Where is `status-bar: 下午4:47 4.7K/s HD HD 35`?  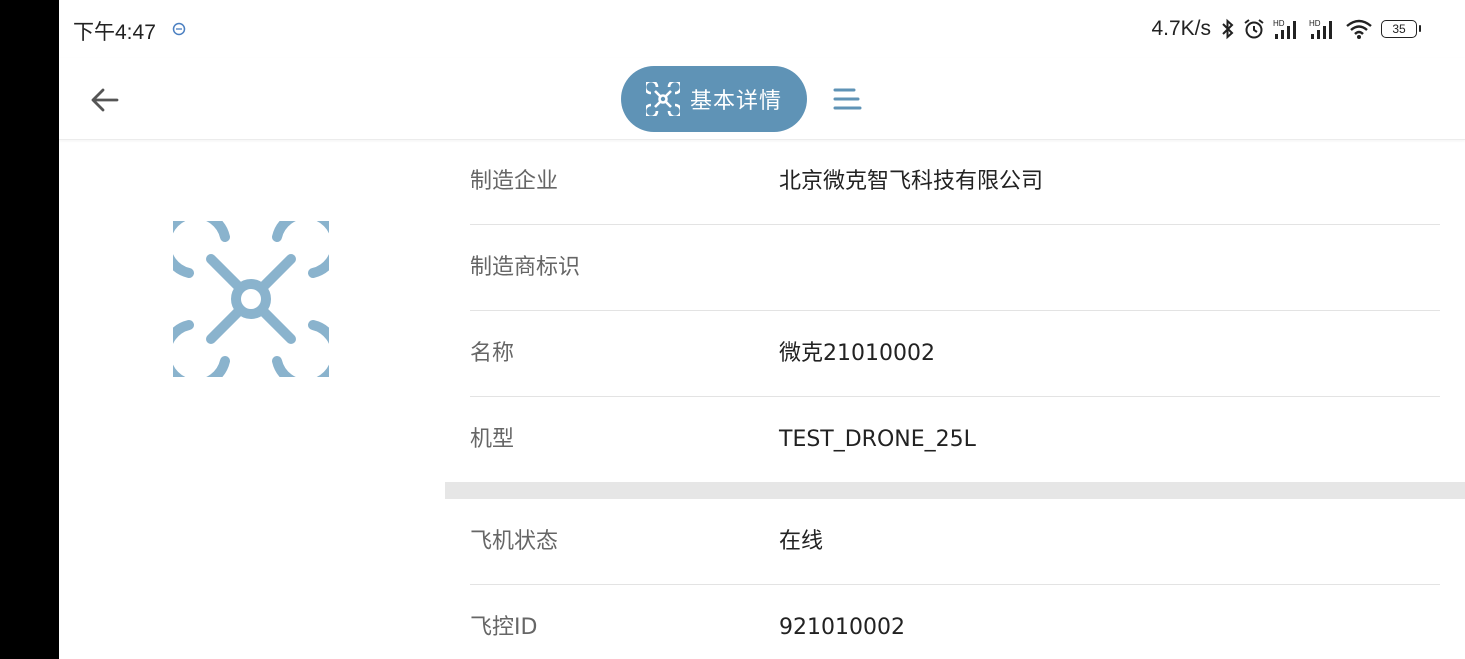 status-bar: 下午4:47 4.7K/s HD HD 35 is located at coordinates (762, 29).